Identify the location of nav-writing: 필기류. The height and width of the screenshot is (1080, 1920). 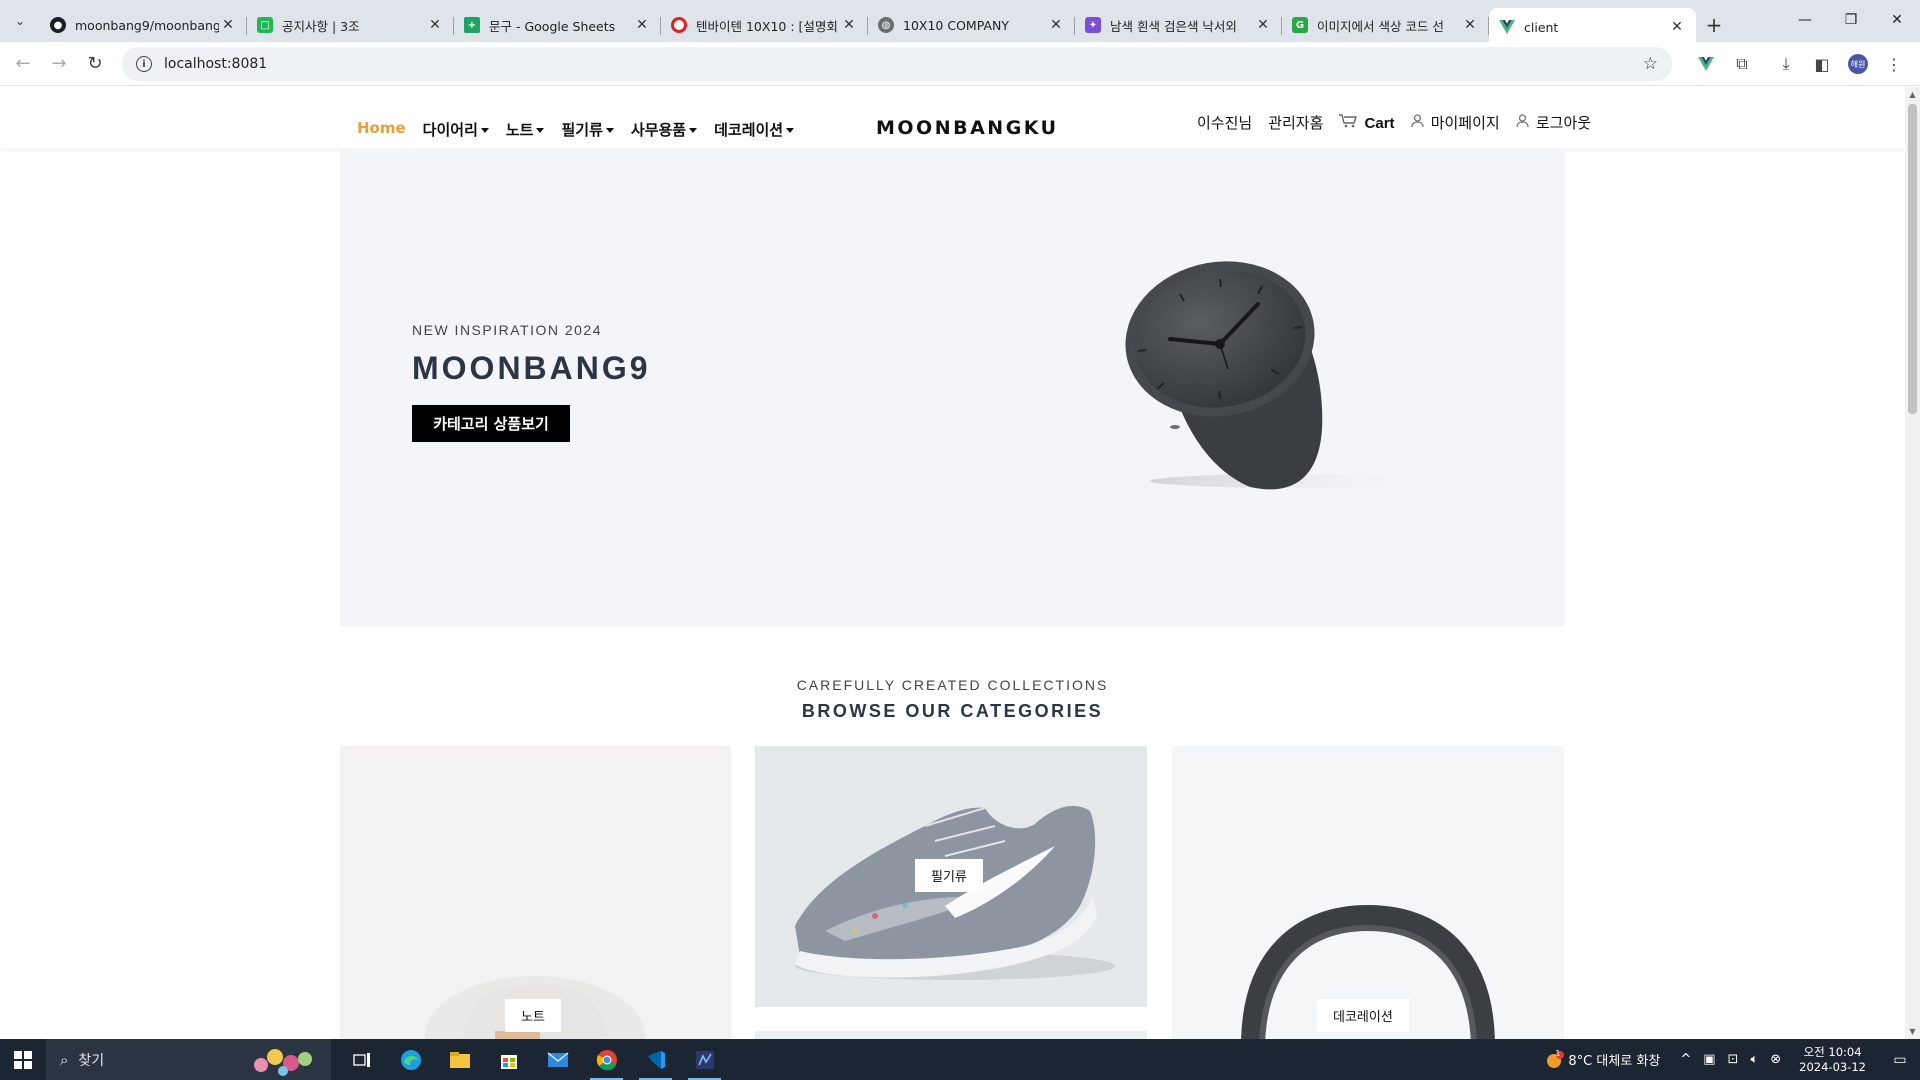
(587, 129).